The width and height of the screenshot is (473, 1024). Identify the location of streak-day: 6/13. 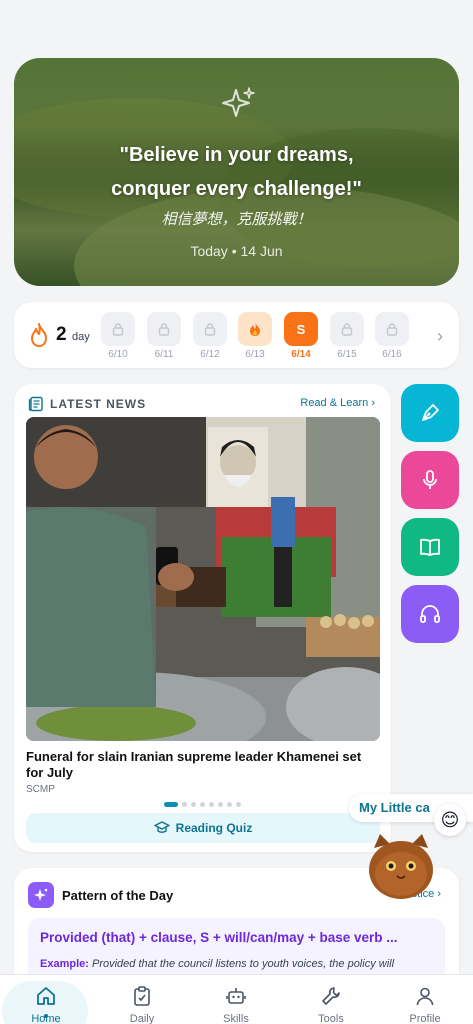
(255, 336).